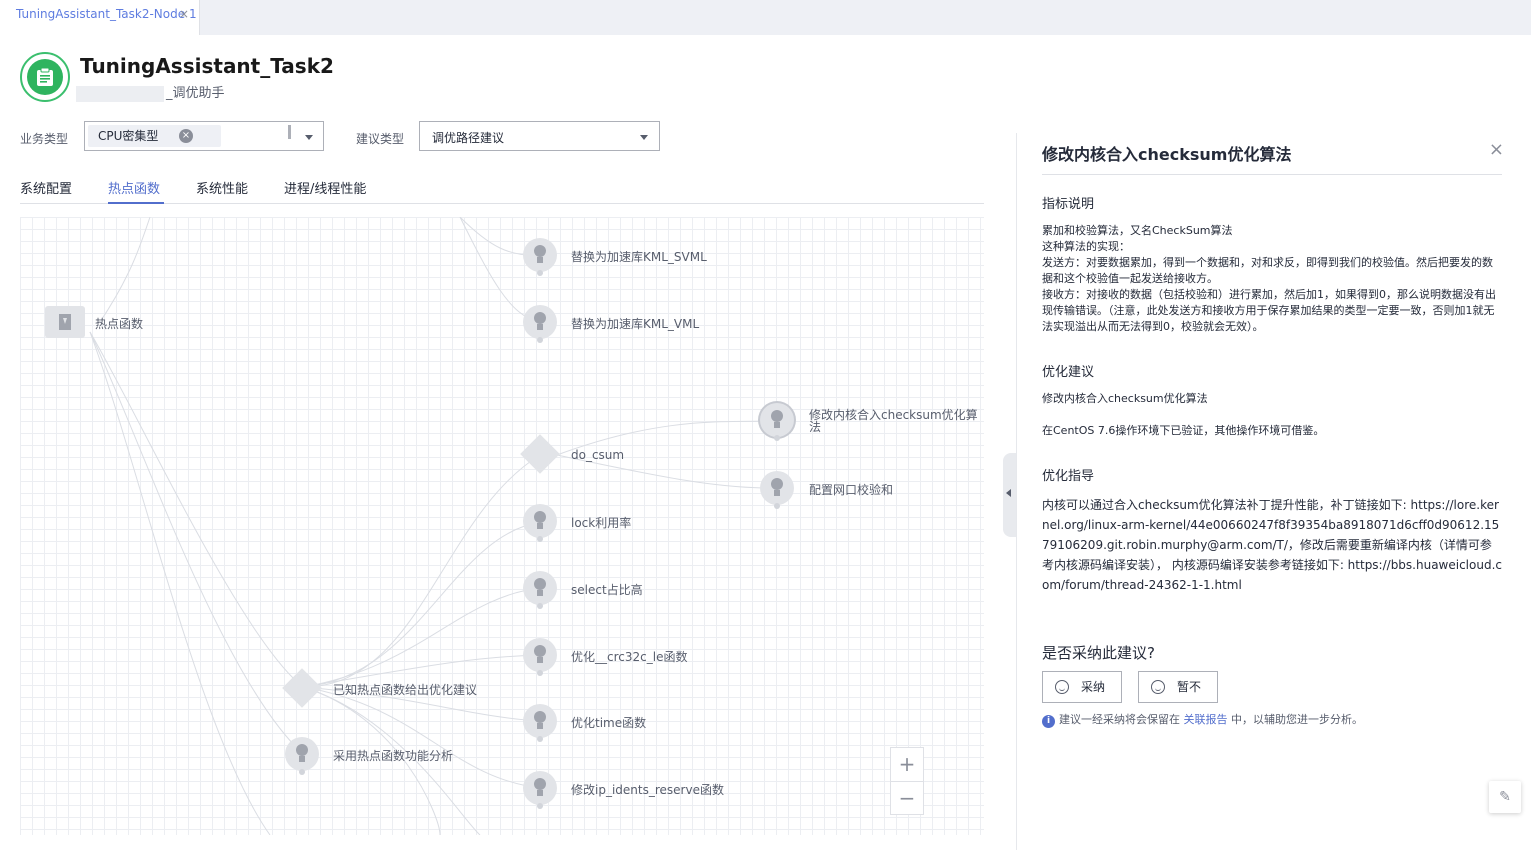 This screenshot has height=850, width=1531. Describe the element at coordinates (1178, 687) in the screenshot. I see `skip-button: 暂不` at that location.